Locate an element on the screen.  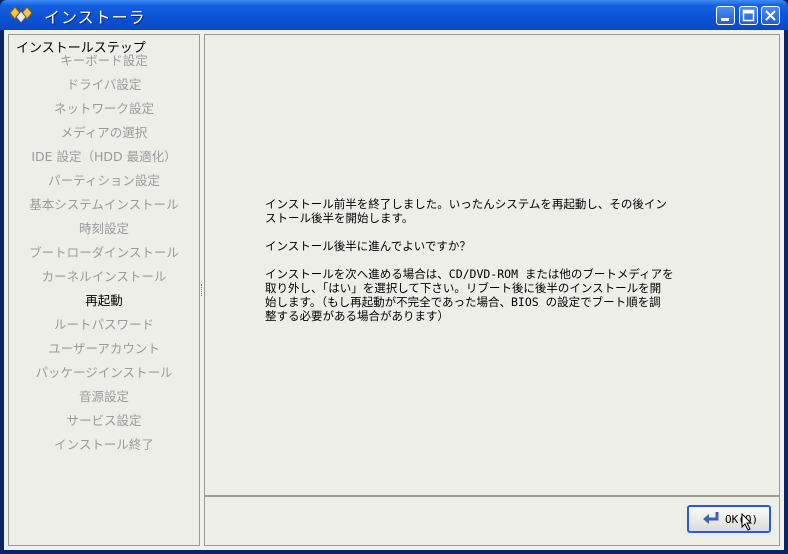
maximize-icon is located at coordinates (748, 15).